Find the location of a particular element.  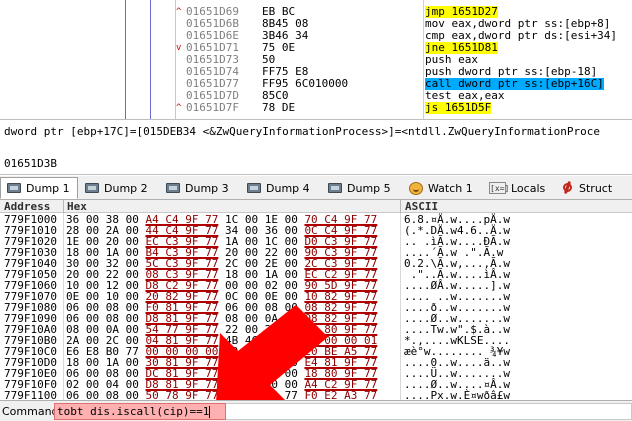

command-input-extension is located at coordinates (429, 411).